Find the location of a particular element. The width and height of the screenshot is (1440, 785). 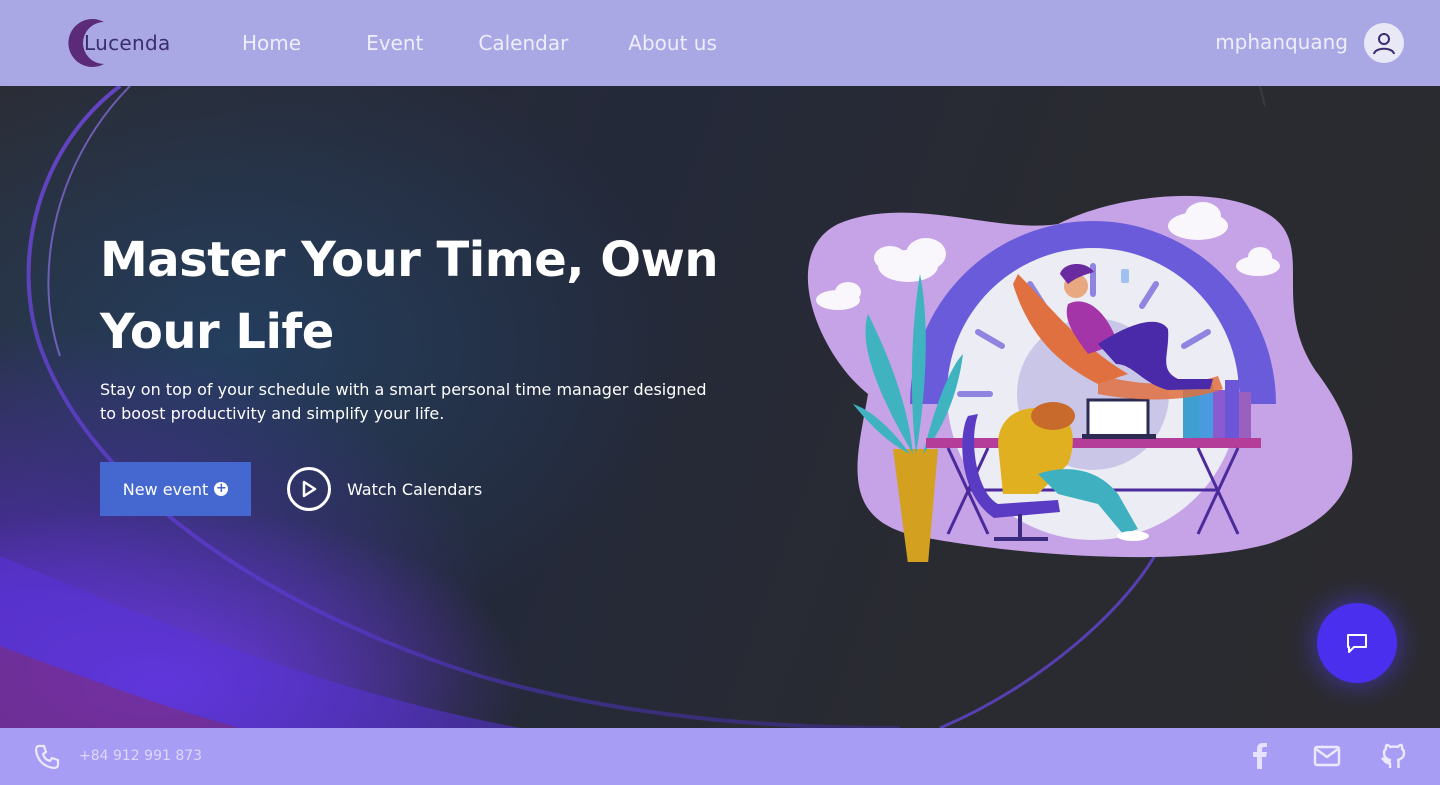

facebook-icon is located at coordinates (1260, 756).